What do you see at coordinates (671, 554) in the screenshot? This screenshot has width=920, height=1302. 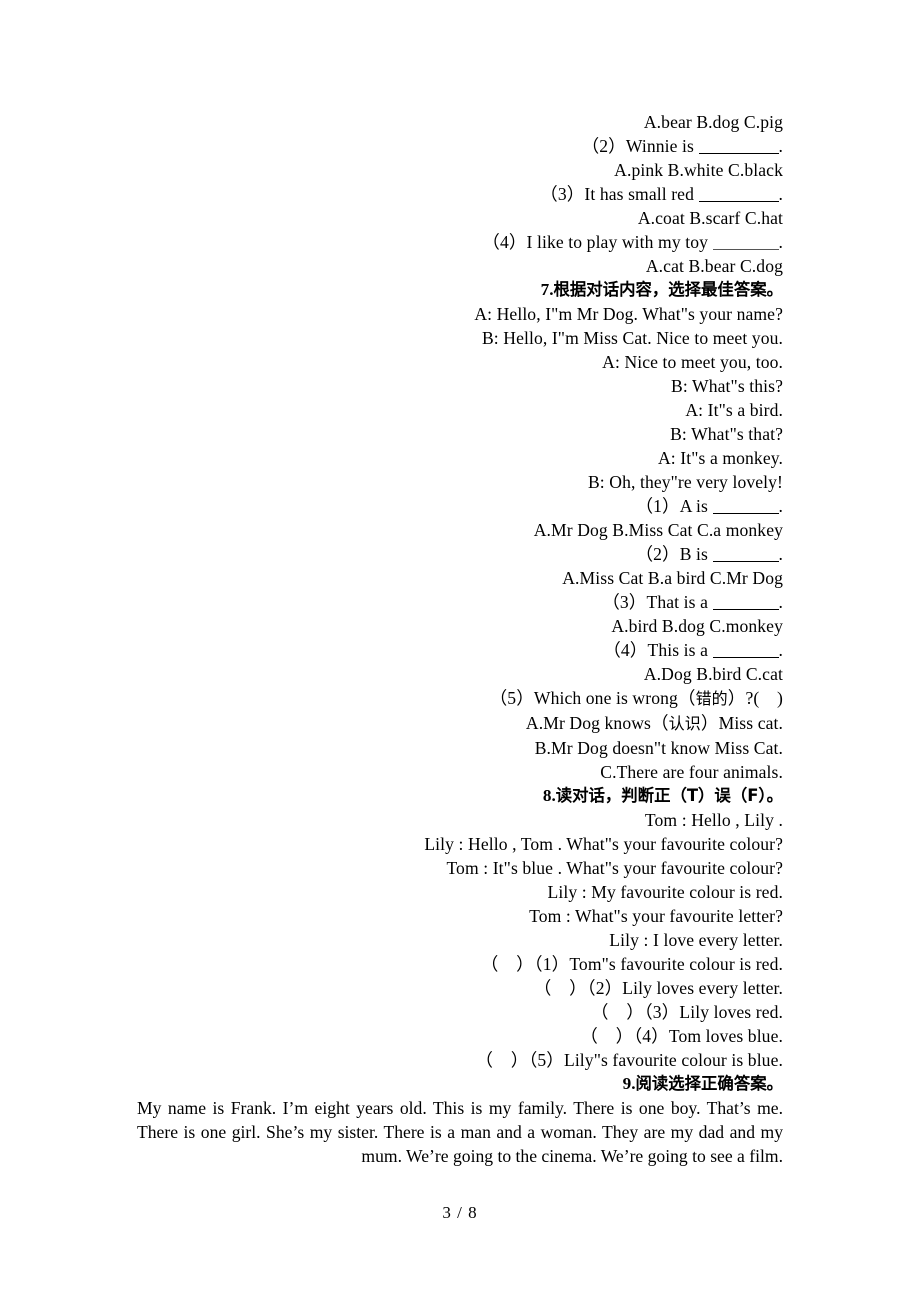 I see `section7-q2-text: （2）B is` at bounding box center [671, 554].